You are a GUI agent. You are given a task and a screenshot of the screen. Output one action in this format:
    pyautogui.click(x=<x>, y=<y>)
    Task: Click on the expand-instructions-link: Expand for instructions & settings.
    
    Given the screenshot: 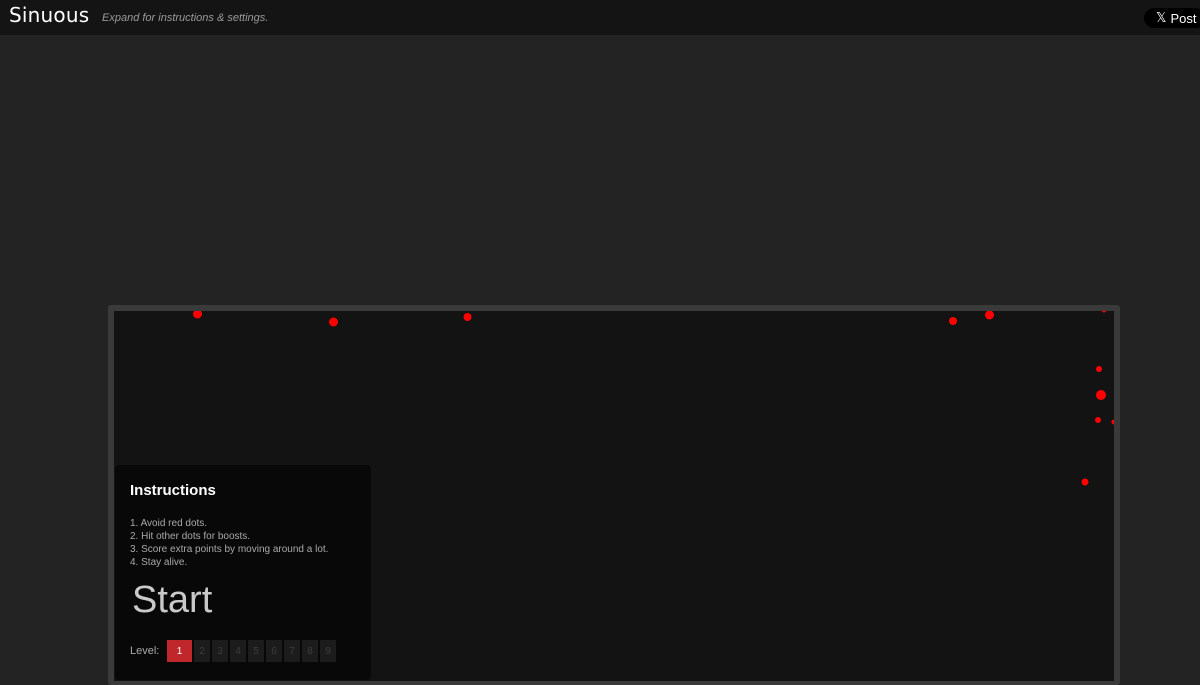 What is the action you would take?
    pyautogui.click(x=185, y=18)
    